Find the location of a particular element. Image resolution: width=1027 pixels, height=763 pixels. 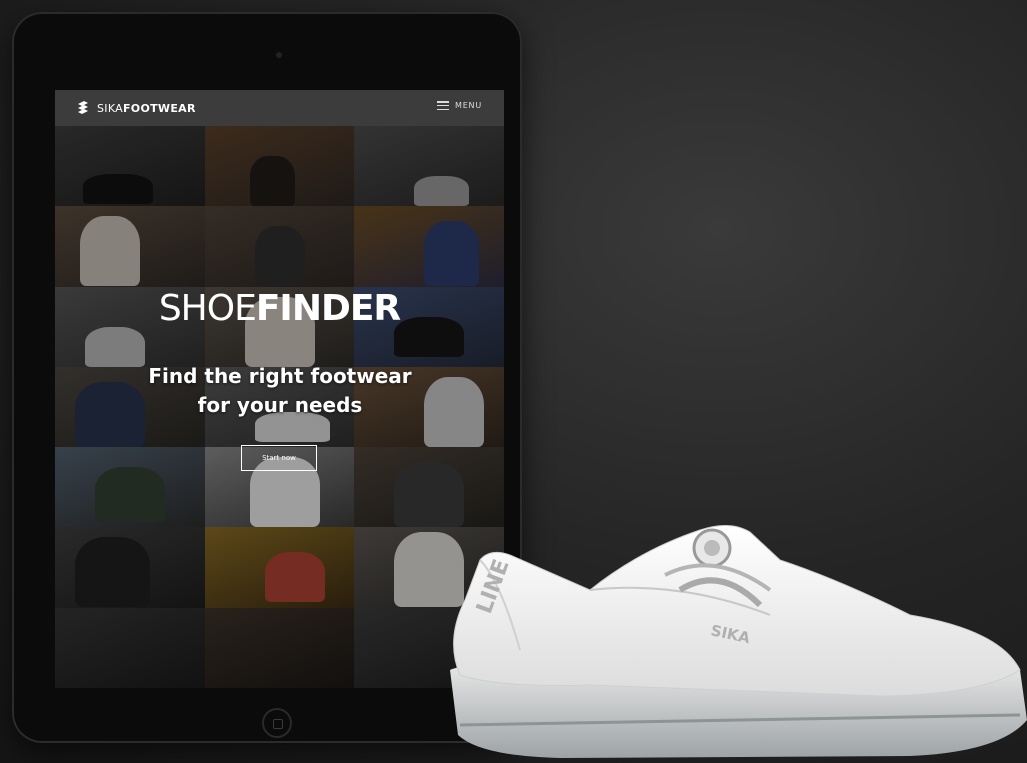

home-button is located at coordinates (277, 723).